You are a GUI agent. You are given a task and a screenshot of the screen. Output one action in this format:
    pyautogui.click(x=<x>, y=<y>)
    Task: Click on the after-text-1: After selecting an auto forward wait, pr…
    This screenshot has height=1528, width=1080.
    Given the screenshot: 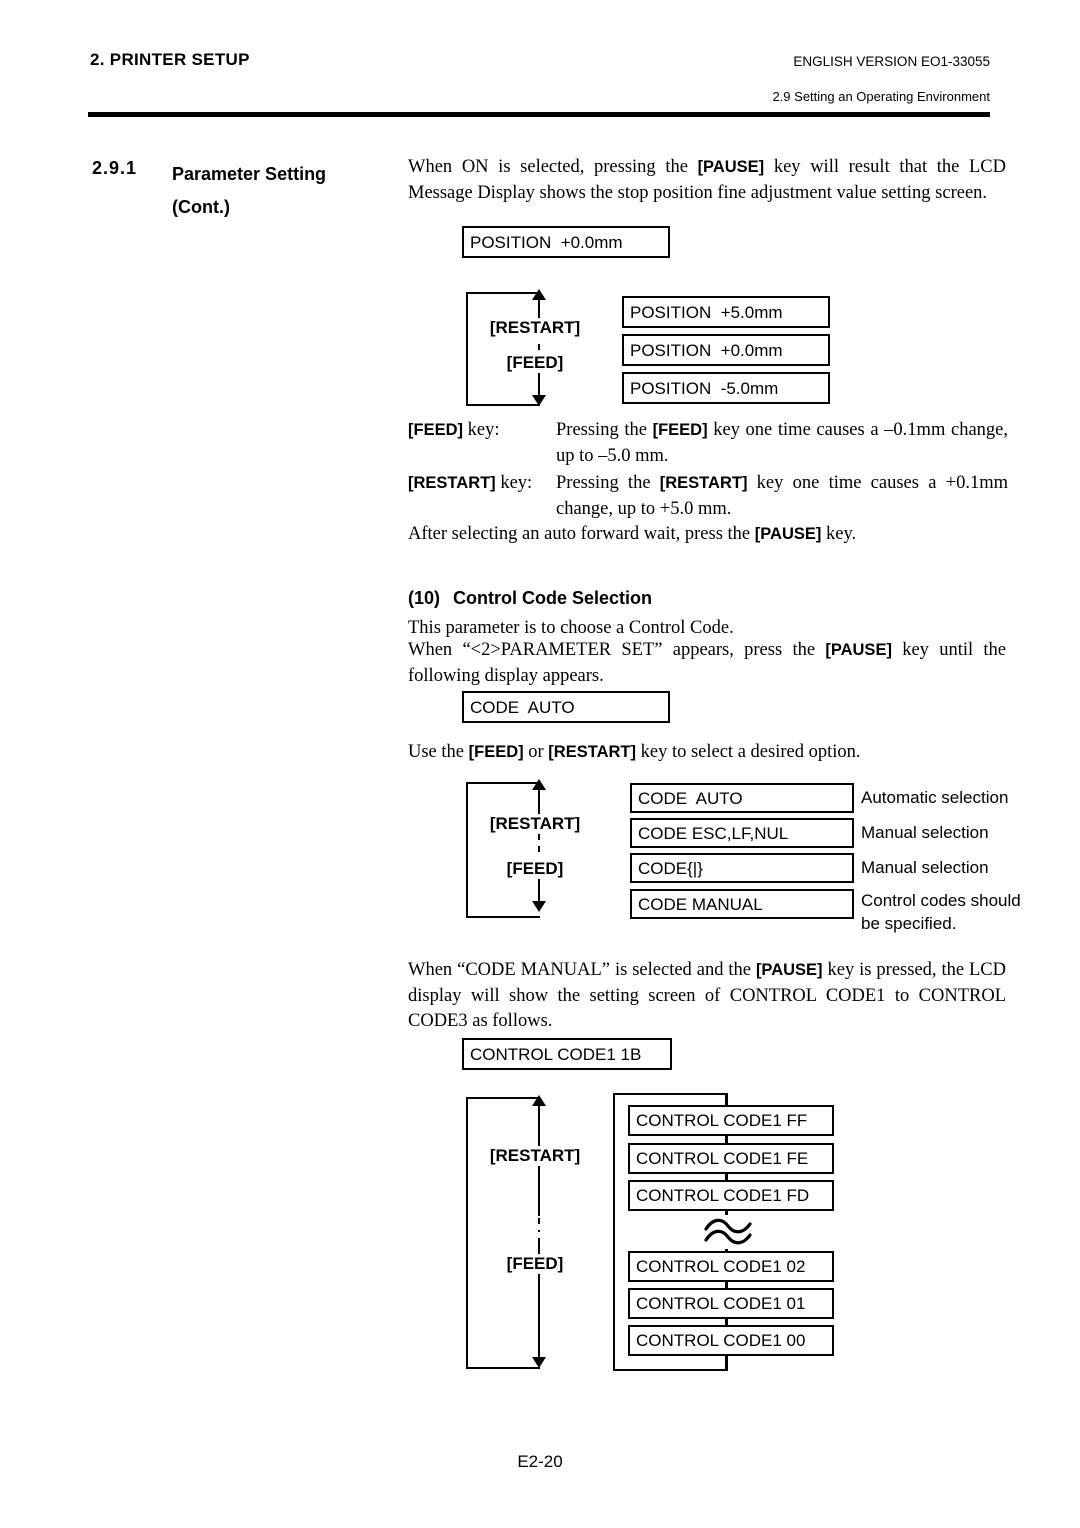 What is the action you would take?
    pyautogui.click(x=581, y=534)
    